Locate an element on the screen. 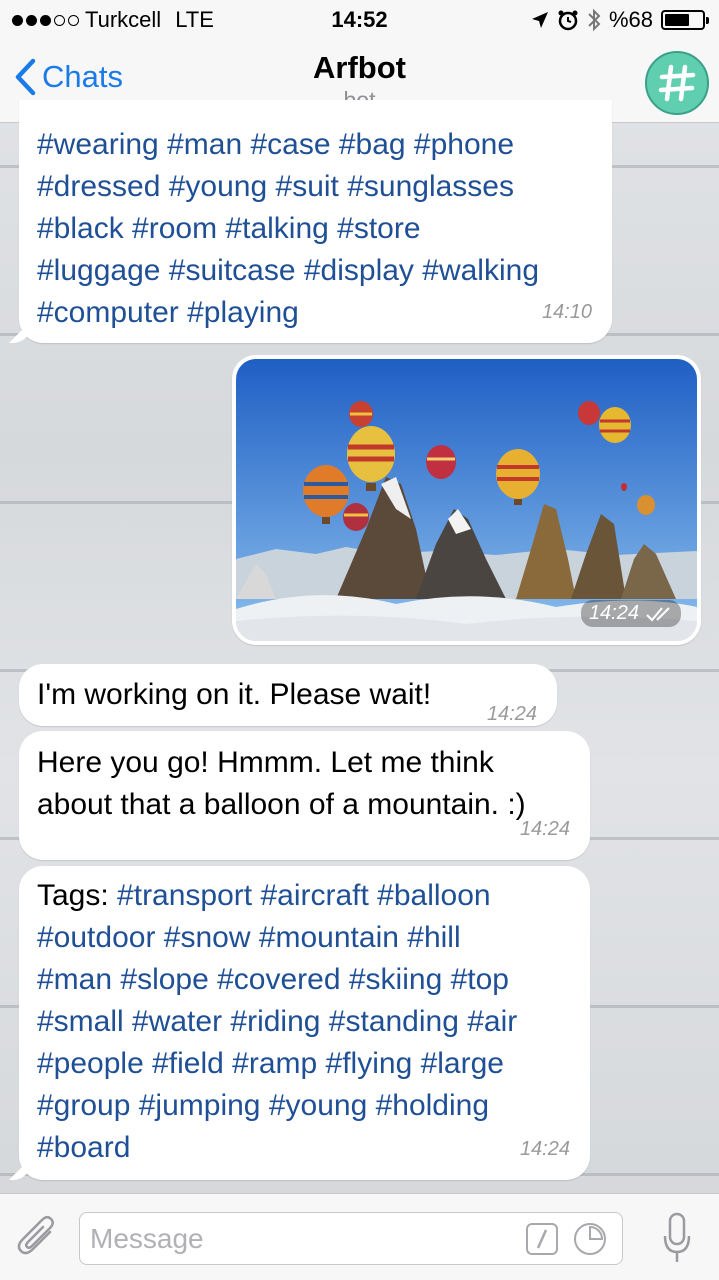 The image size is (719, 1280). hashtag-icon is located at coordinates (677, 83).